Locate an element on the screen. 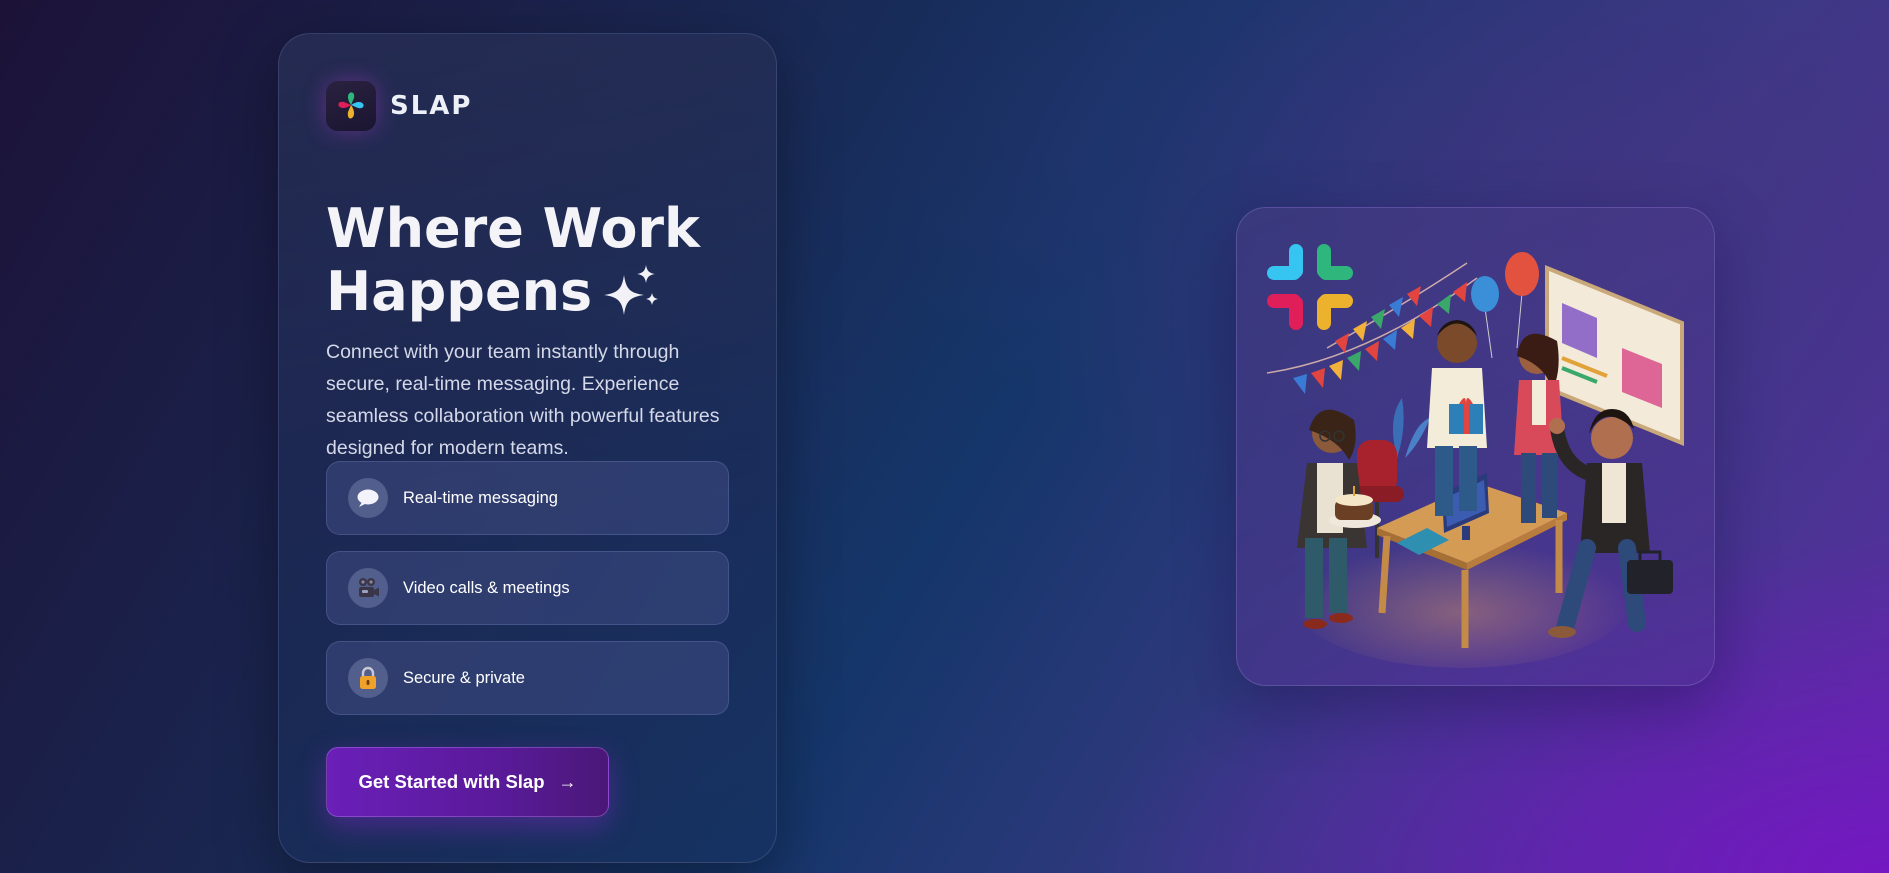 The width and height of the screenshot is (1889, 873). brand: SLAP is located at coordinates (399, 106).